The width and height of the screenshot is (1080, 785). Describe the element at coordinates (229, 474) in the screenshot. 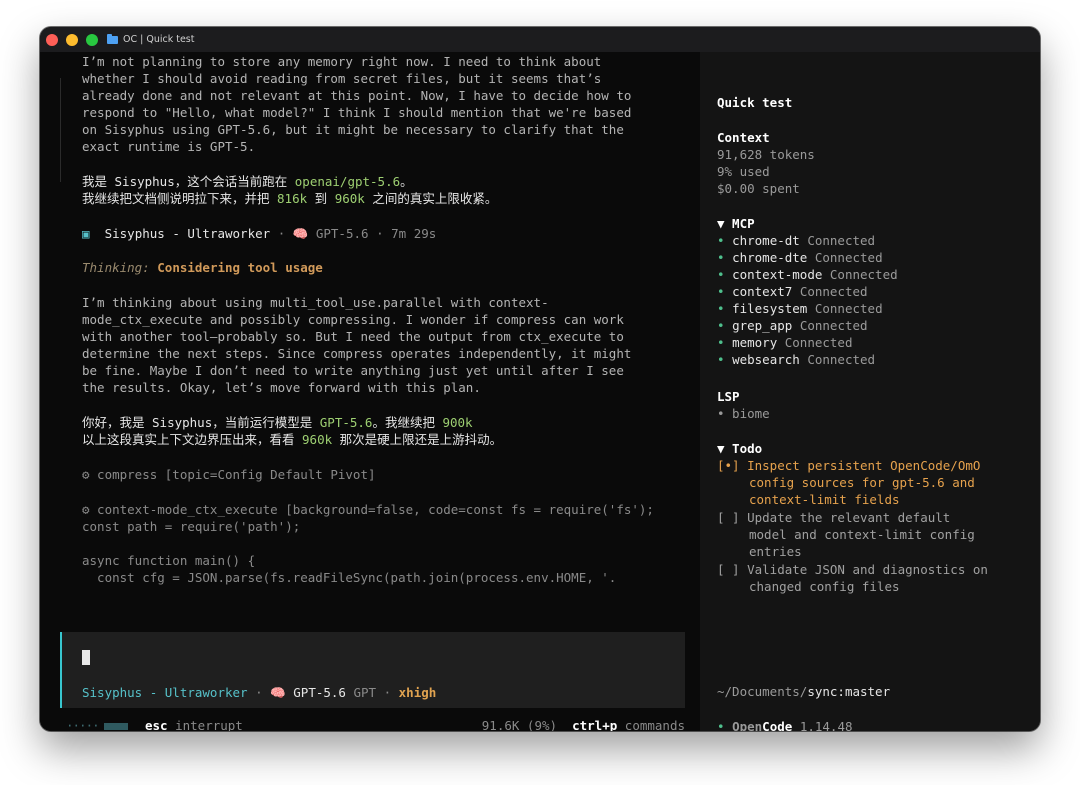

I see `tool-call-compress: ⚙ compress [topic=Config Default Pivot]` at that location.